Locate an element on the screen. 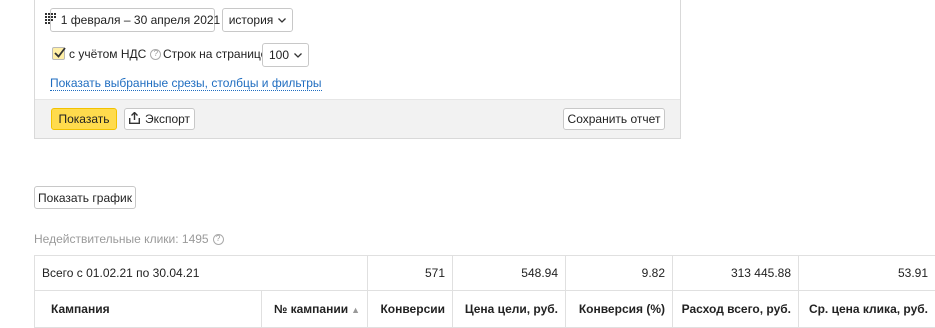 The height and width of the screenshot is (328, 935). total-goal-price: 548.94 is located at coordinates (509, 273).